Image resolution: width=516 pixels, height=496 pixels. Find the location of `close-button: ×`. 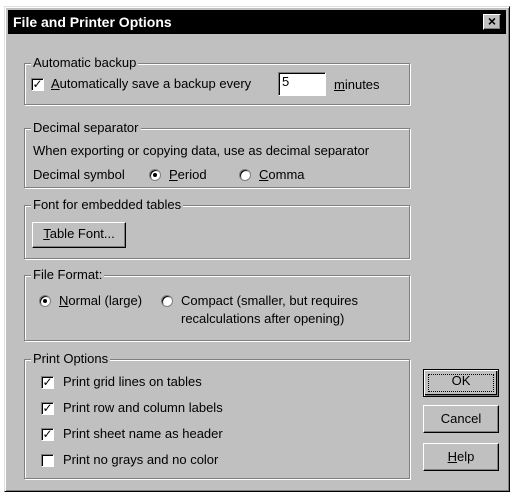

close-button: × is located at coordinates (492, 22).